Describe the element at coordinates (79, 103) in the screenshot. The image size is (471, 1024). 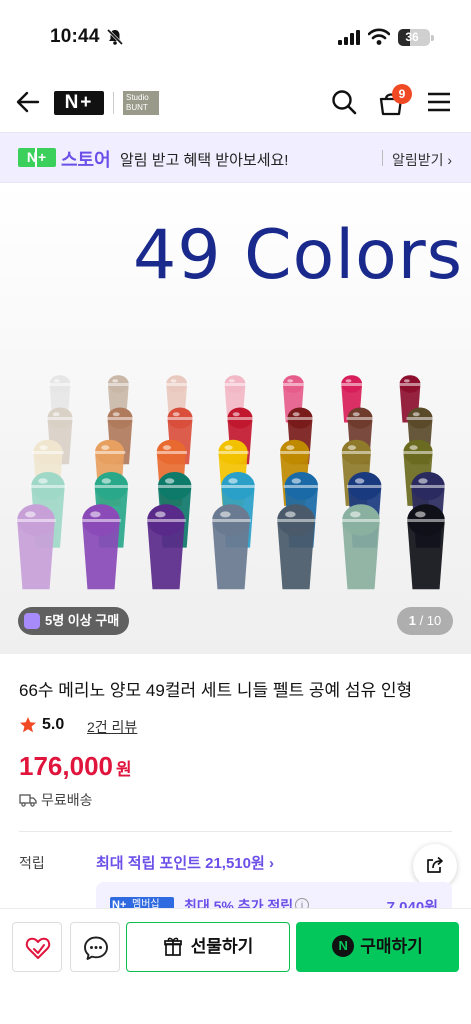
I see `naver-plus-logo: N+` at that location.